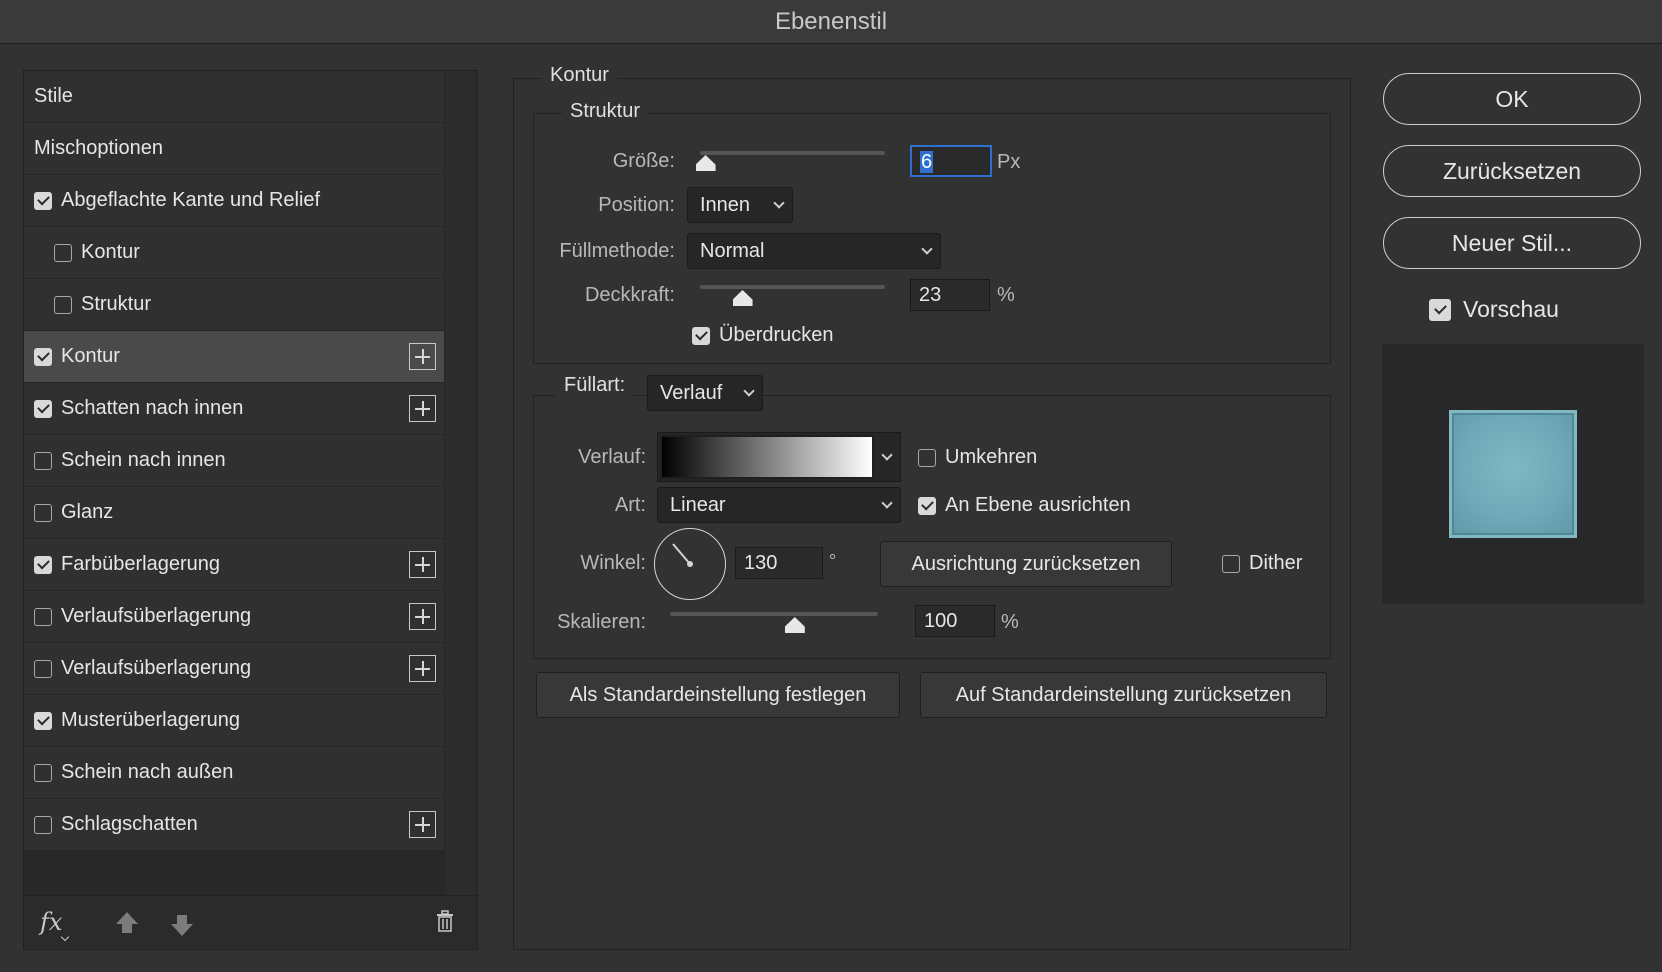 Image resolution: width=1662 pixels, height=972 pixels. What do you see at coordinates (234, 565) in the screenshot?
I see `sidebar-item-farbüberlagerung: Farbüberlagerung` at bounding box center [234, 565].